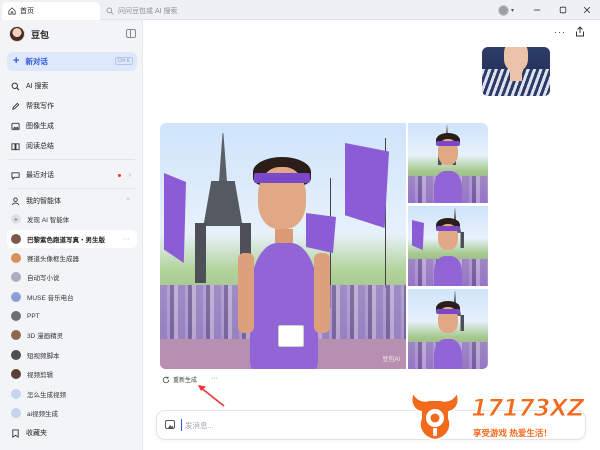  Describe the element at coordinates (72, 316) in the screenshot. I see `agent-item: PPT` at that location.